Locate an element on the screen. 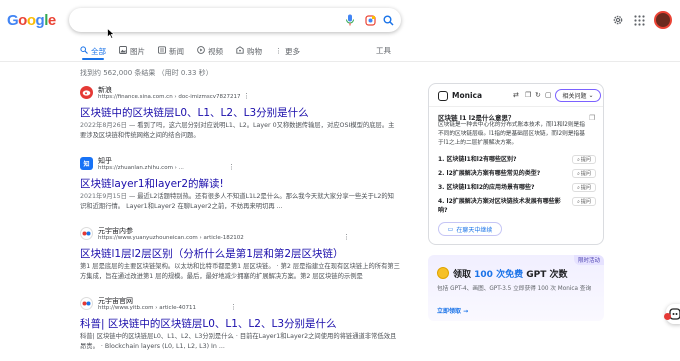 This screenshot has height=361, width=680. tab-images: 图片 is located at coordinates (132, 51).